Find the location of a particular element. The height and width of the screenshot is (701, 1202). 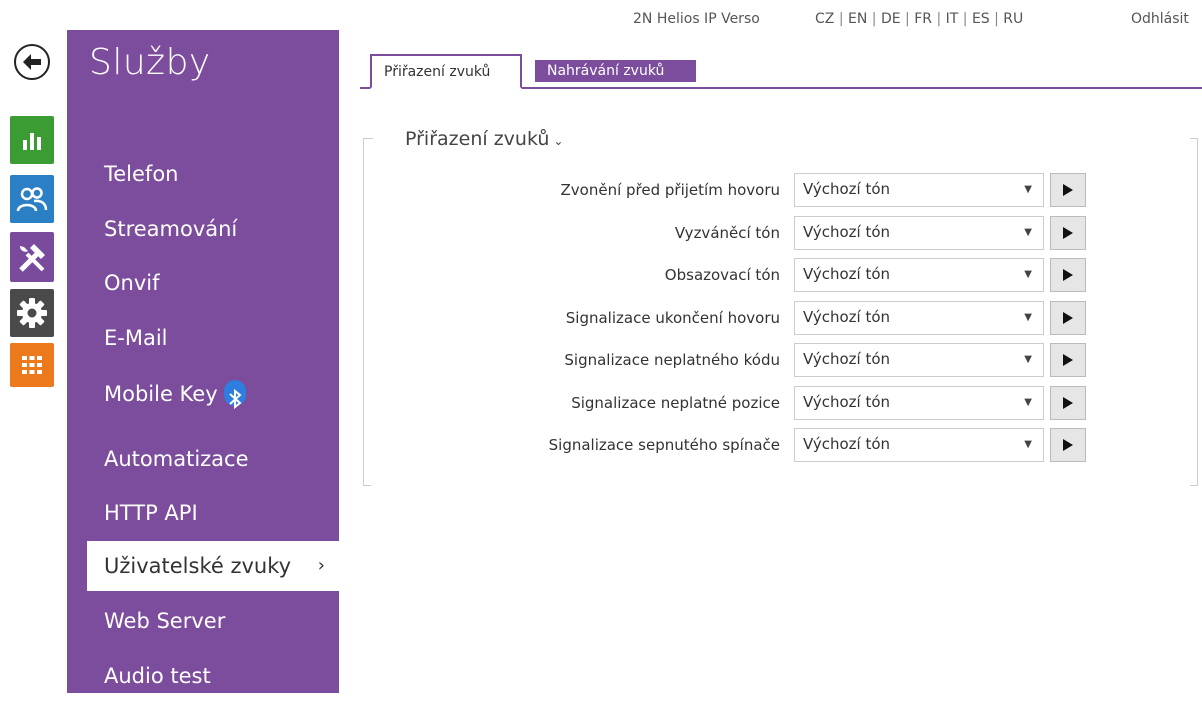

back-arrow-icon is located at coordinates (32, 62).